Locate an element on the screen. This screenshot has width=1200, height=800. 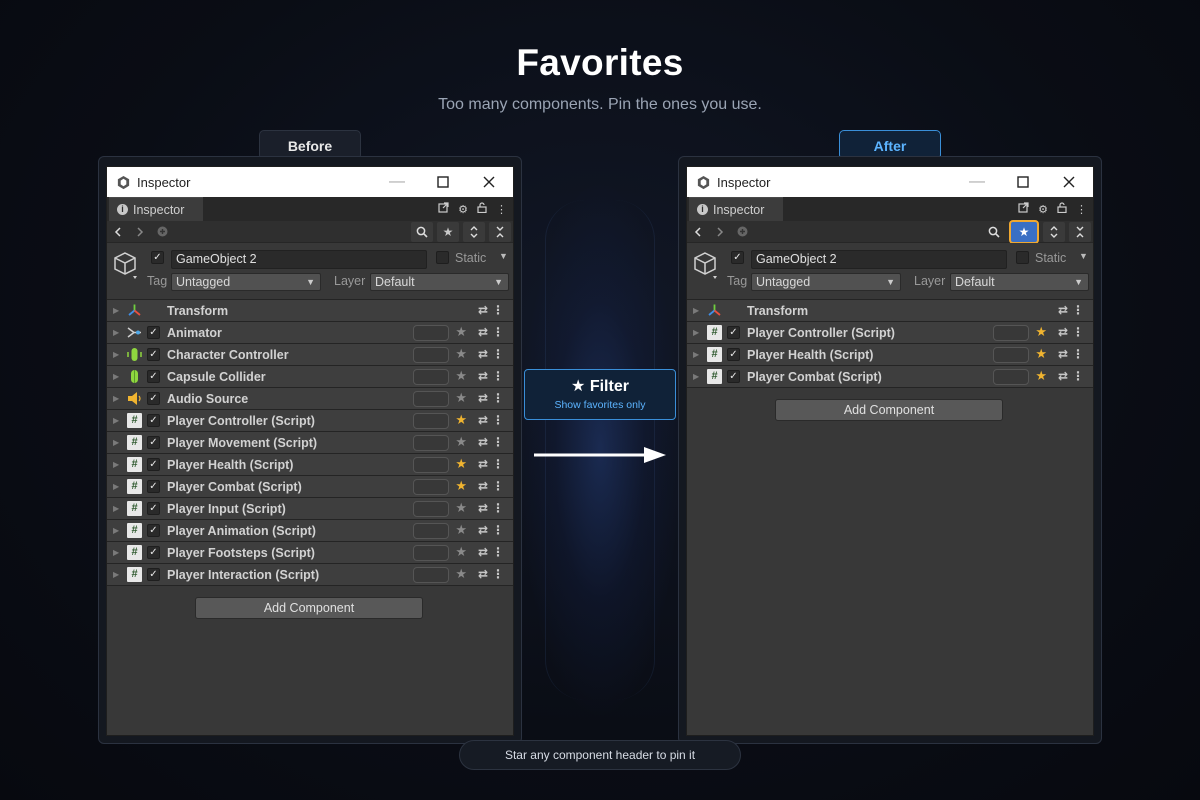
close-button is located at coordinates (489, 182).